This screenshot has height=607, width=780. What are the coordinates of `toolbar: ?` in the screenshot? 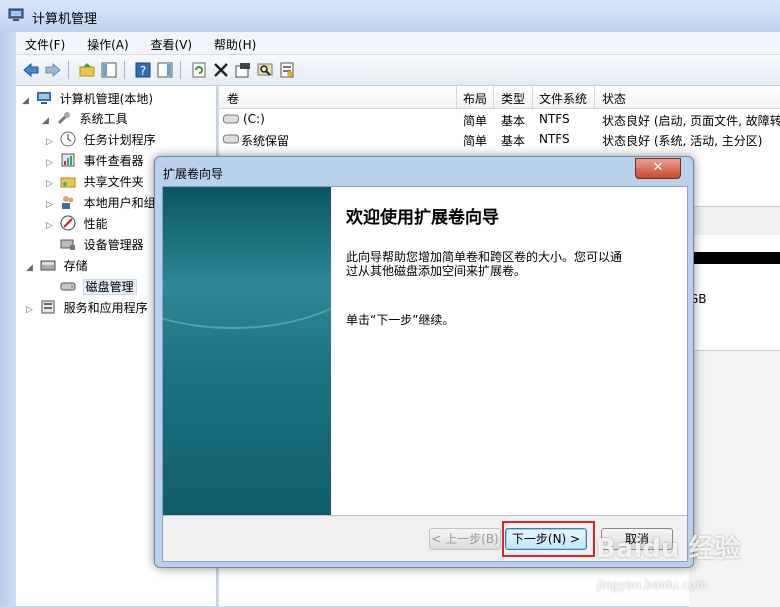 It's located at (398, 70).